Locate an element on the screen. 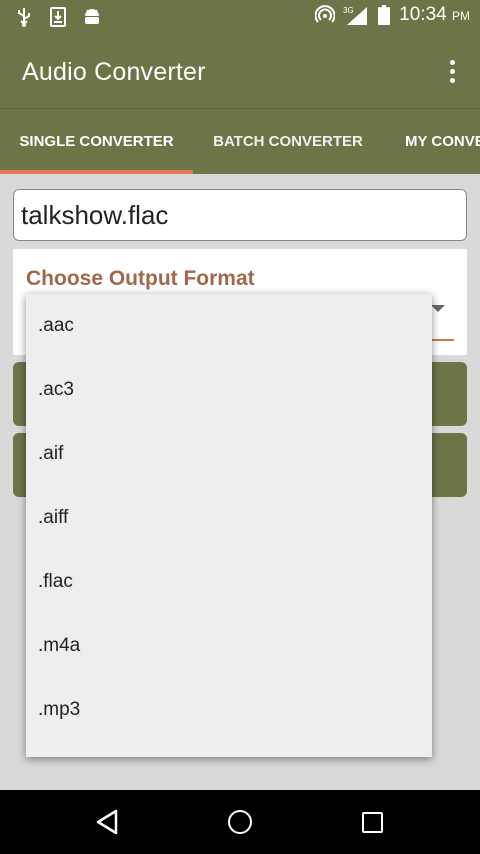 The image size is (480, 854). format-option-ac3: .ac3 is located at coordinates (229, 390).